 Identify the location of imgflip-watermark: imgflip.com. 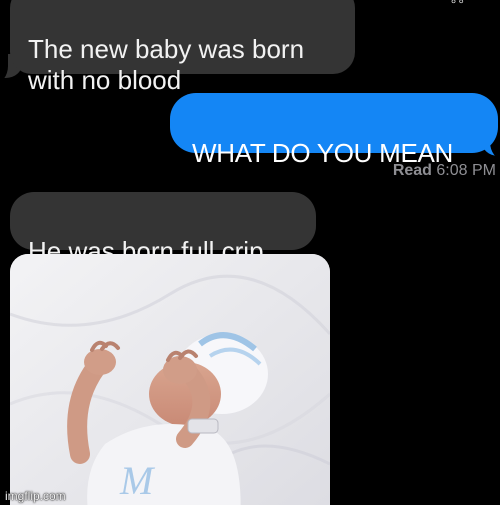
(35, 496).